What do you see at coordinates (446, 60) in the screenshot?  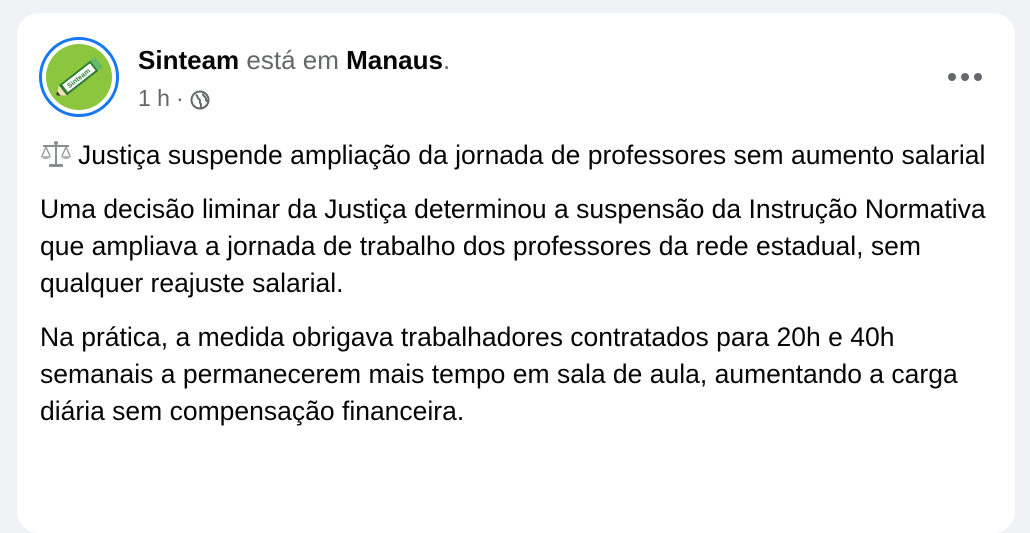 I see `place-suffix: .` at bounding box center [446, 60].